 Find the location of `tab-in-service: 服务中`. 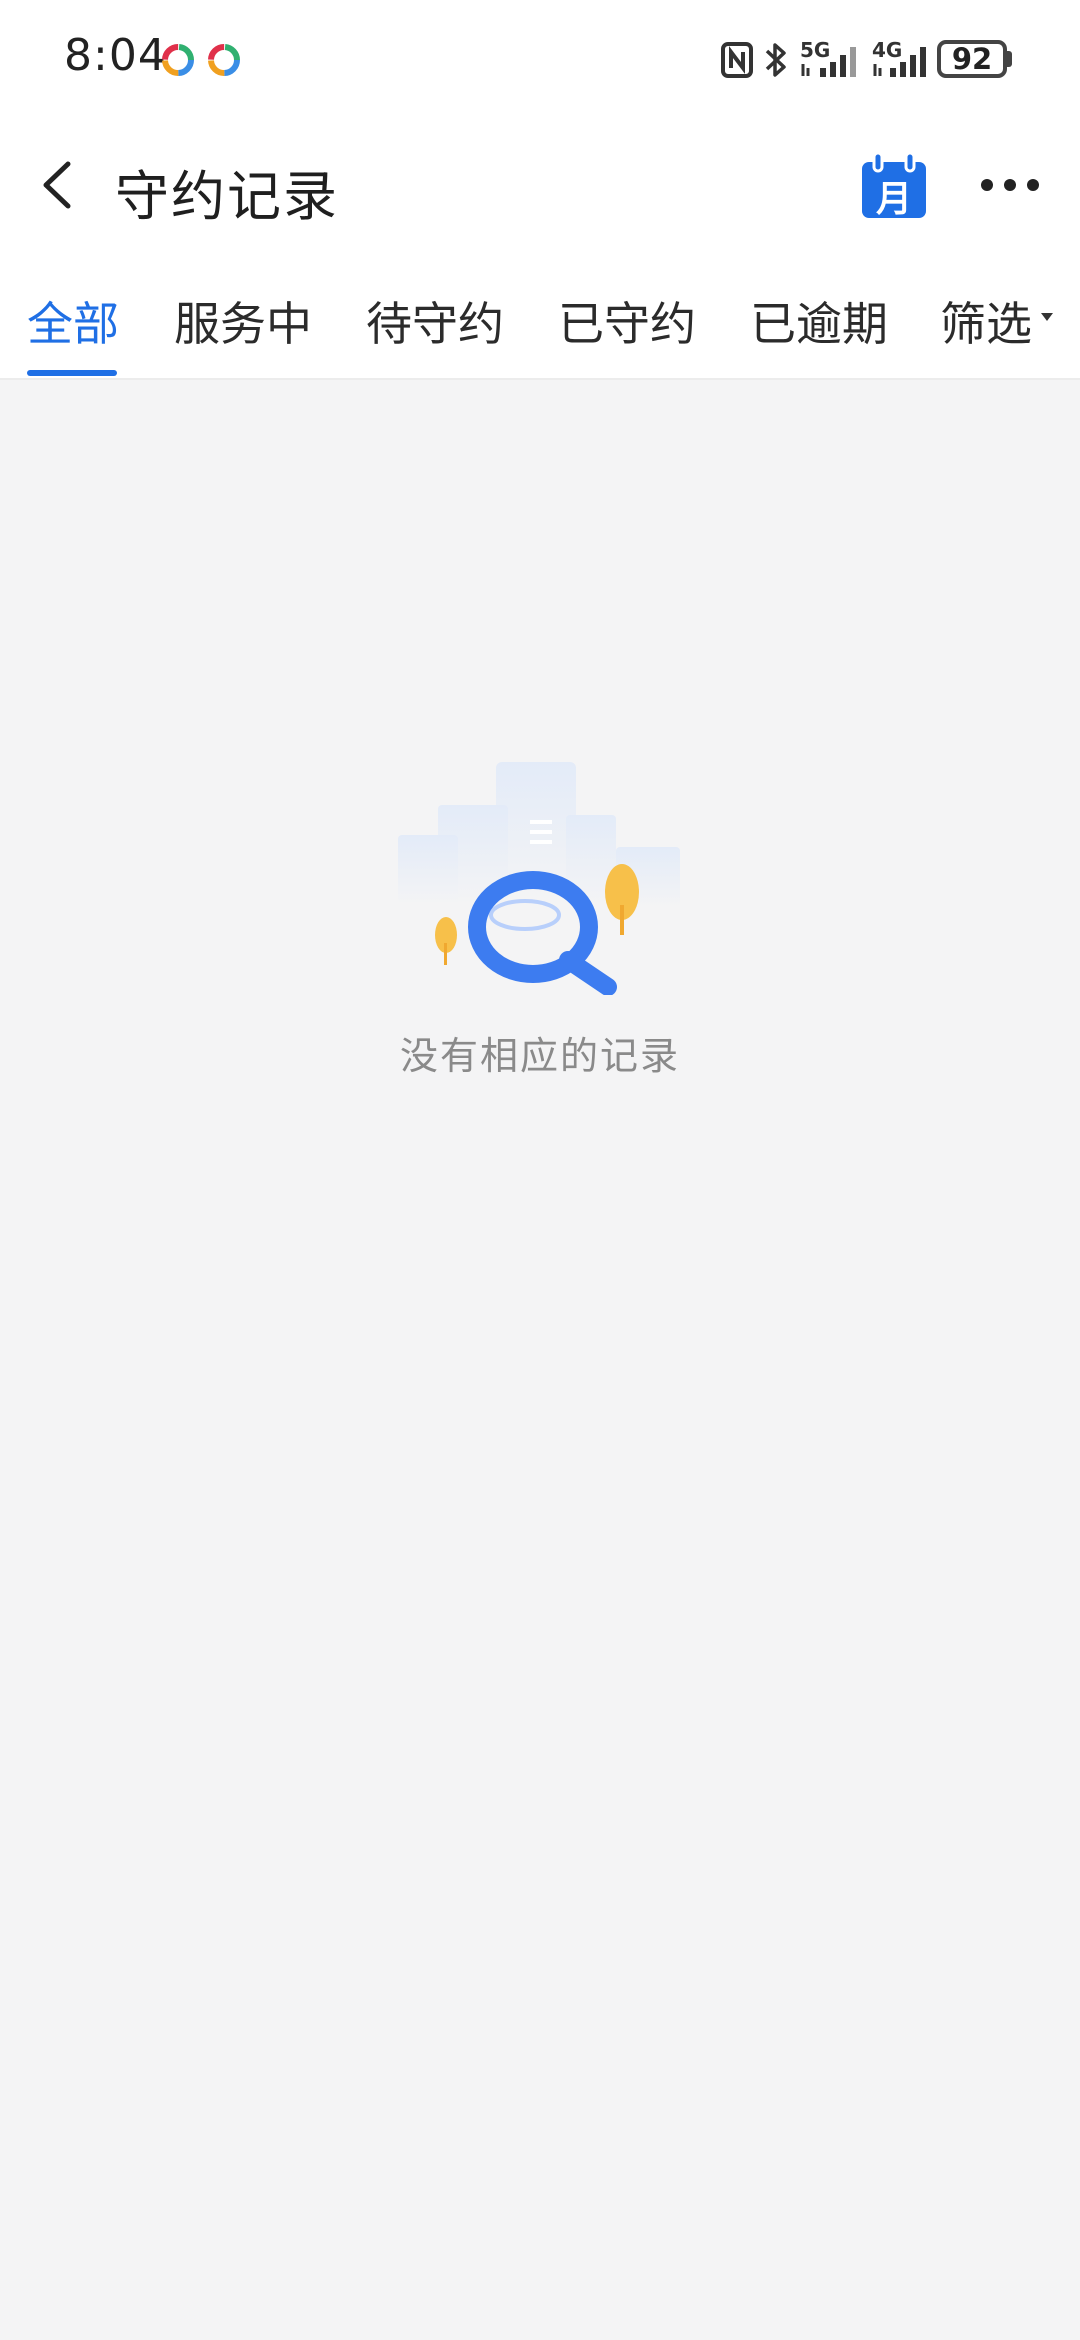

tab-in-service: 服务中 is located at coordinates (243, 321).